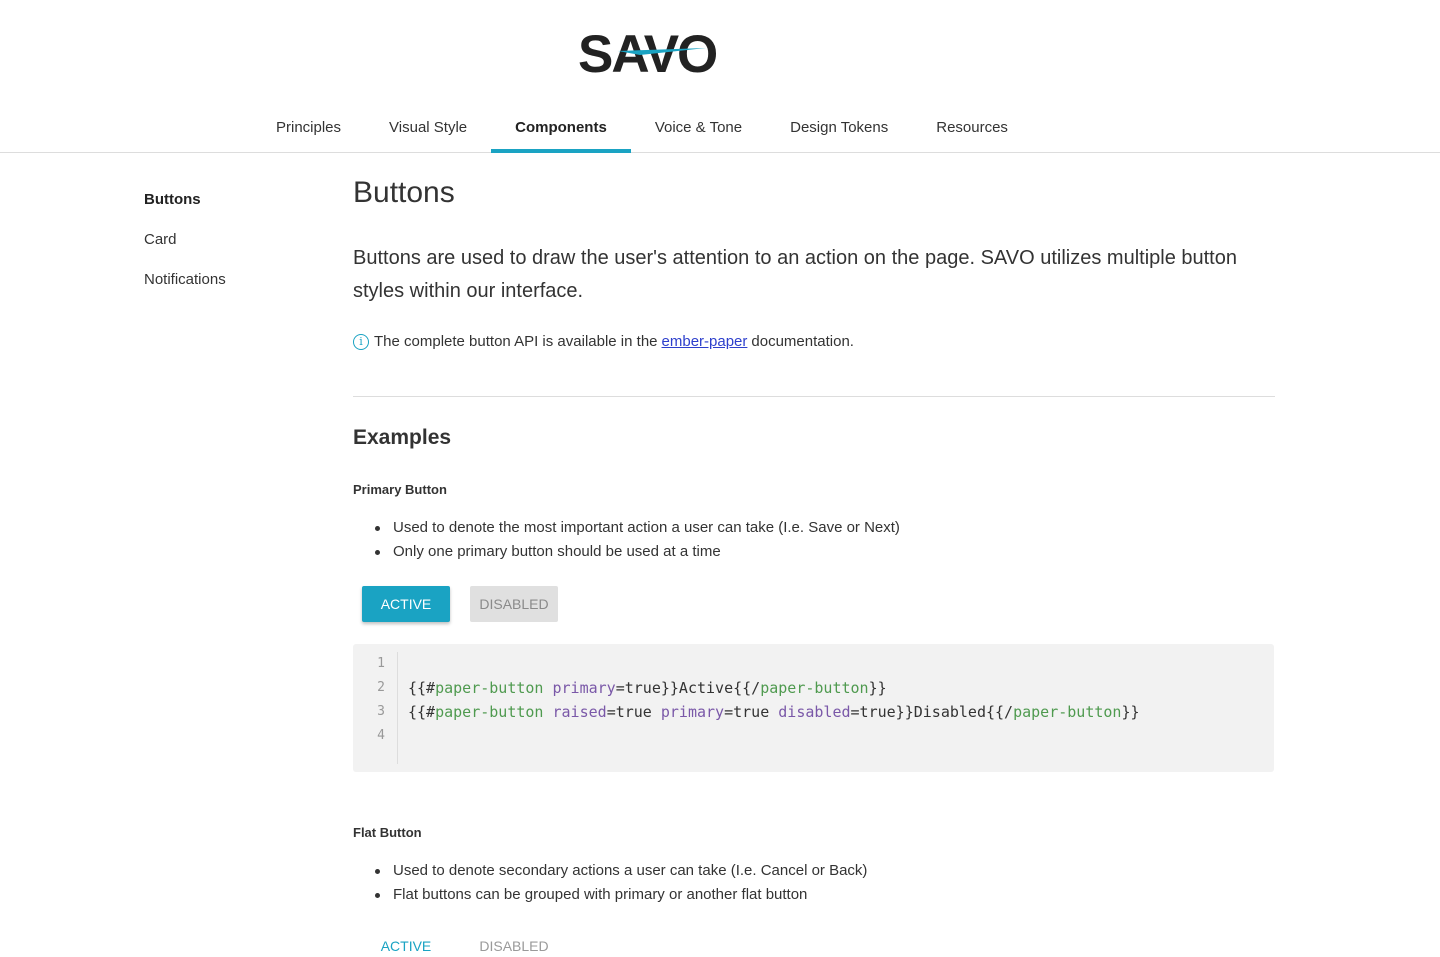 This screenshot has width=1440, height=957. Describe the element at coordinates (698, 128) in the screenshot. I see `tab-voice-tone: Voice & Tone` at that location.